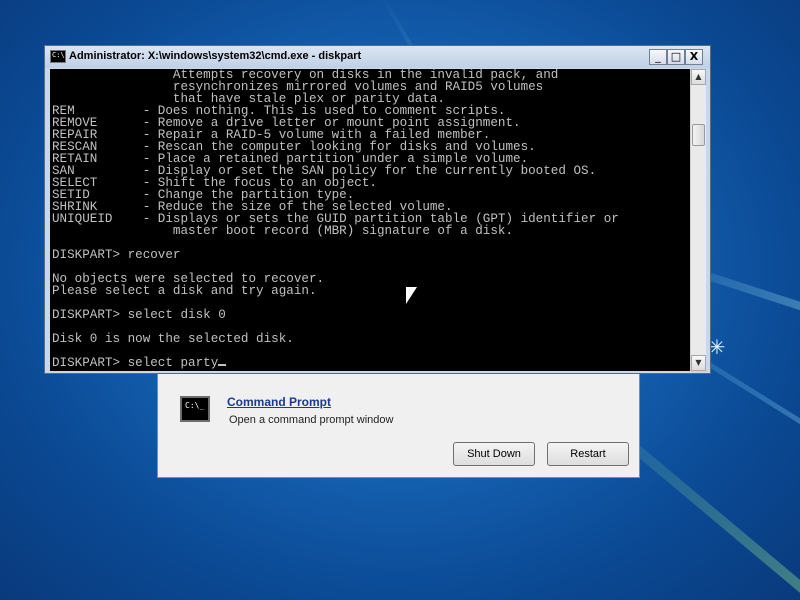  Describe the element at coordinates (139, 315) in the screenshot. I see `console-line: DISKPART> select disk 0` at that location.